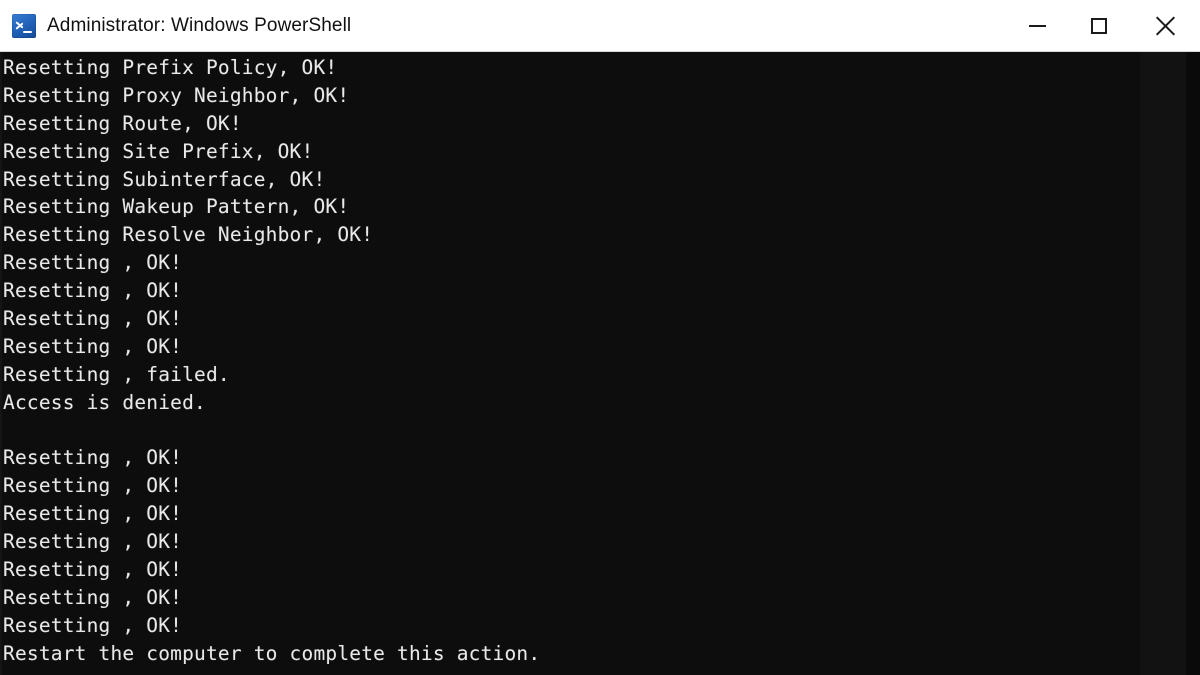 The image size is (1200, 675). I want to click on maximize-button, so click(1099, 26).